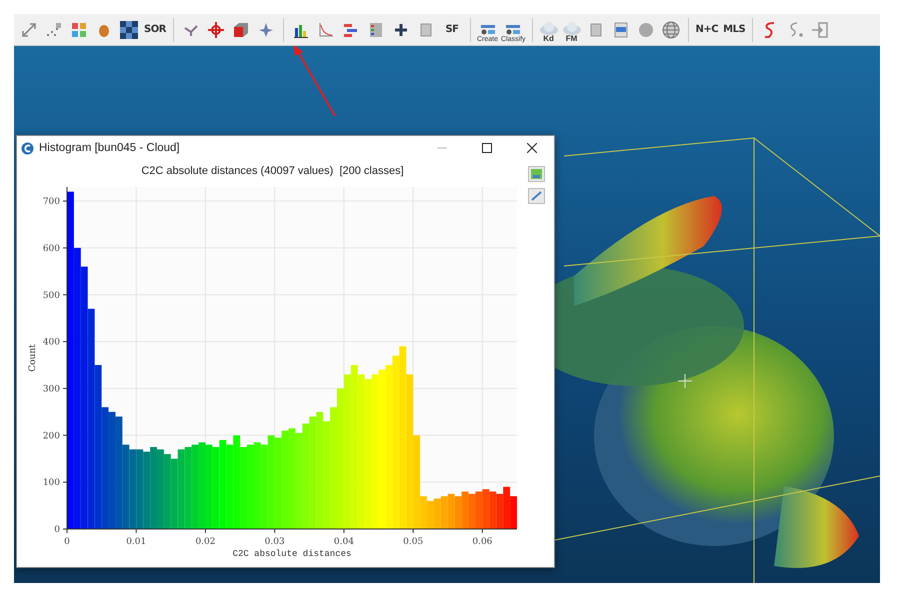 The image size is (914, 603). What do you see at coordinates (241, 29) in the screenshot?
I see `box-icon` at bounding box center [241, 29].